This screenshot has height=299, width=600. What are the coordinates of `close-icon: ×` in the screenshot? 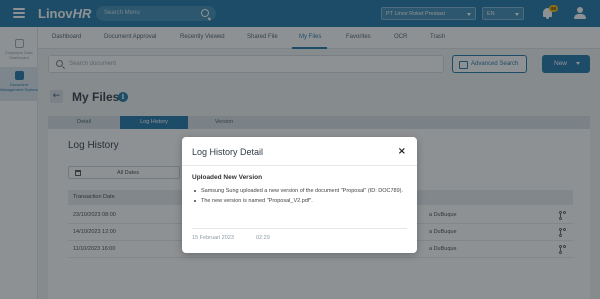 It's located at (402, 151).